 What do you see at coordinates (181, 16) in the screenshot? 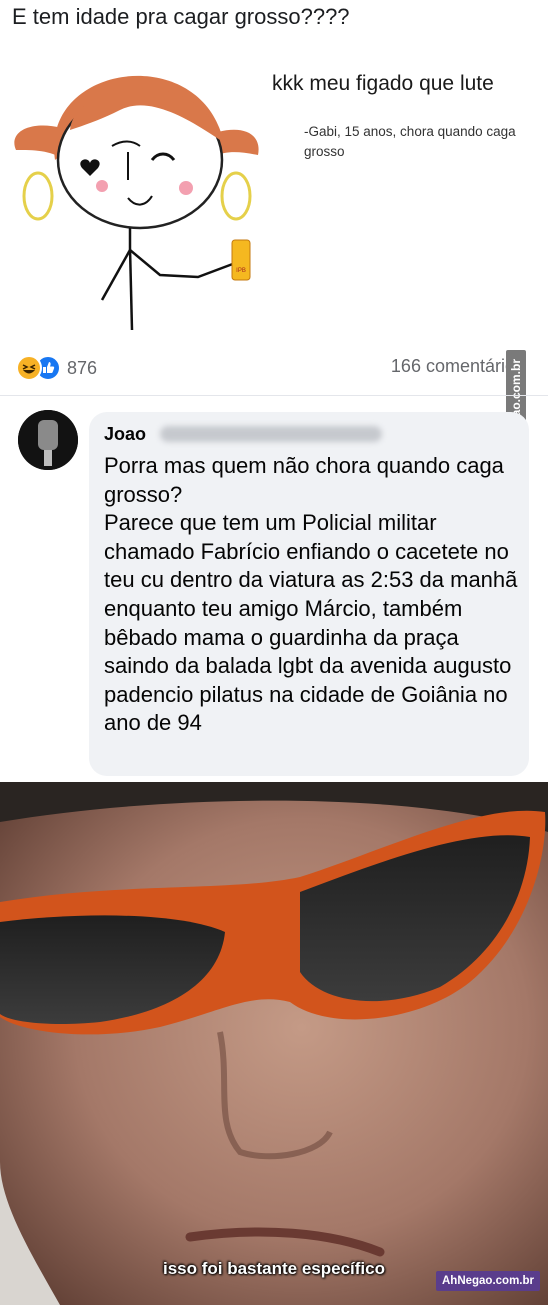
I see `post-caption: E tem idade pra cagar grosso????` at bounding box center [181, 16].